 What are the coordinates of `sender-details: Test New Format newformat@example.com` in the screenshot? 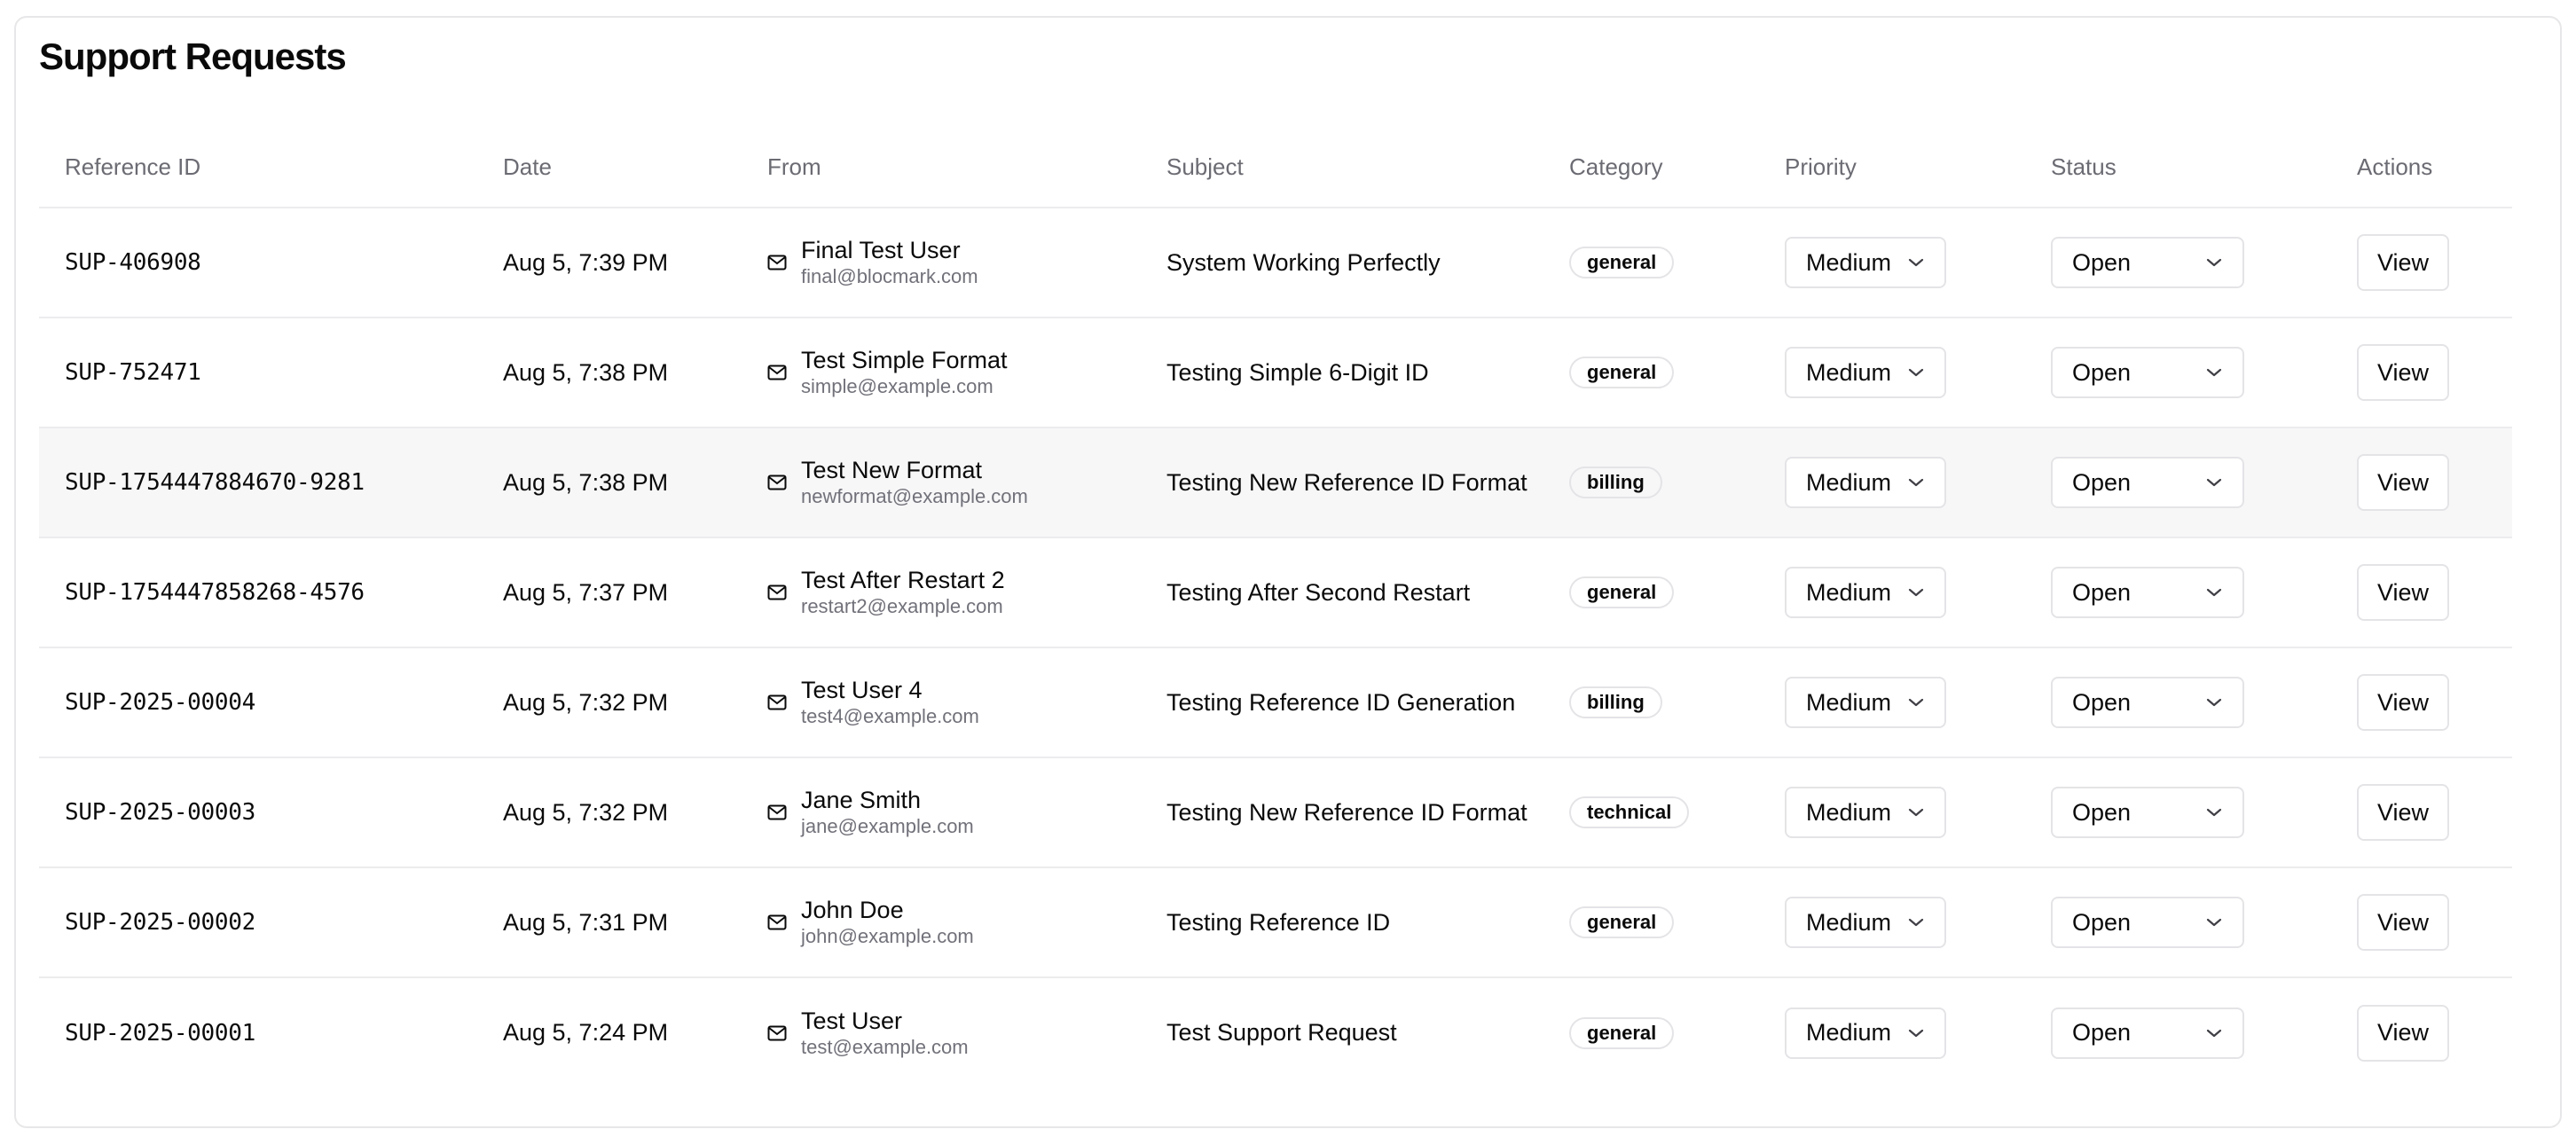 It's located at (914, 482).